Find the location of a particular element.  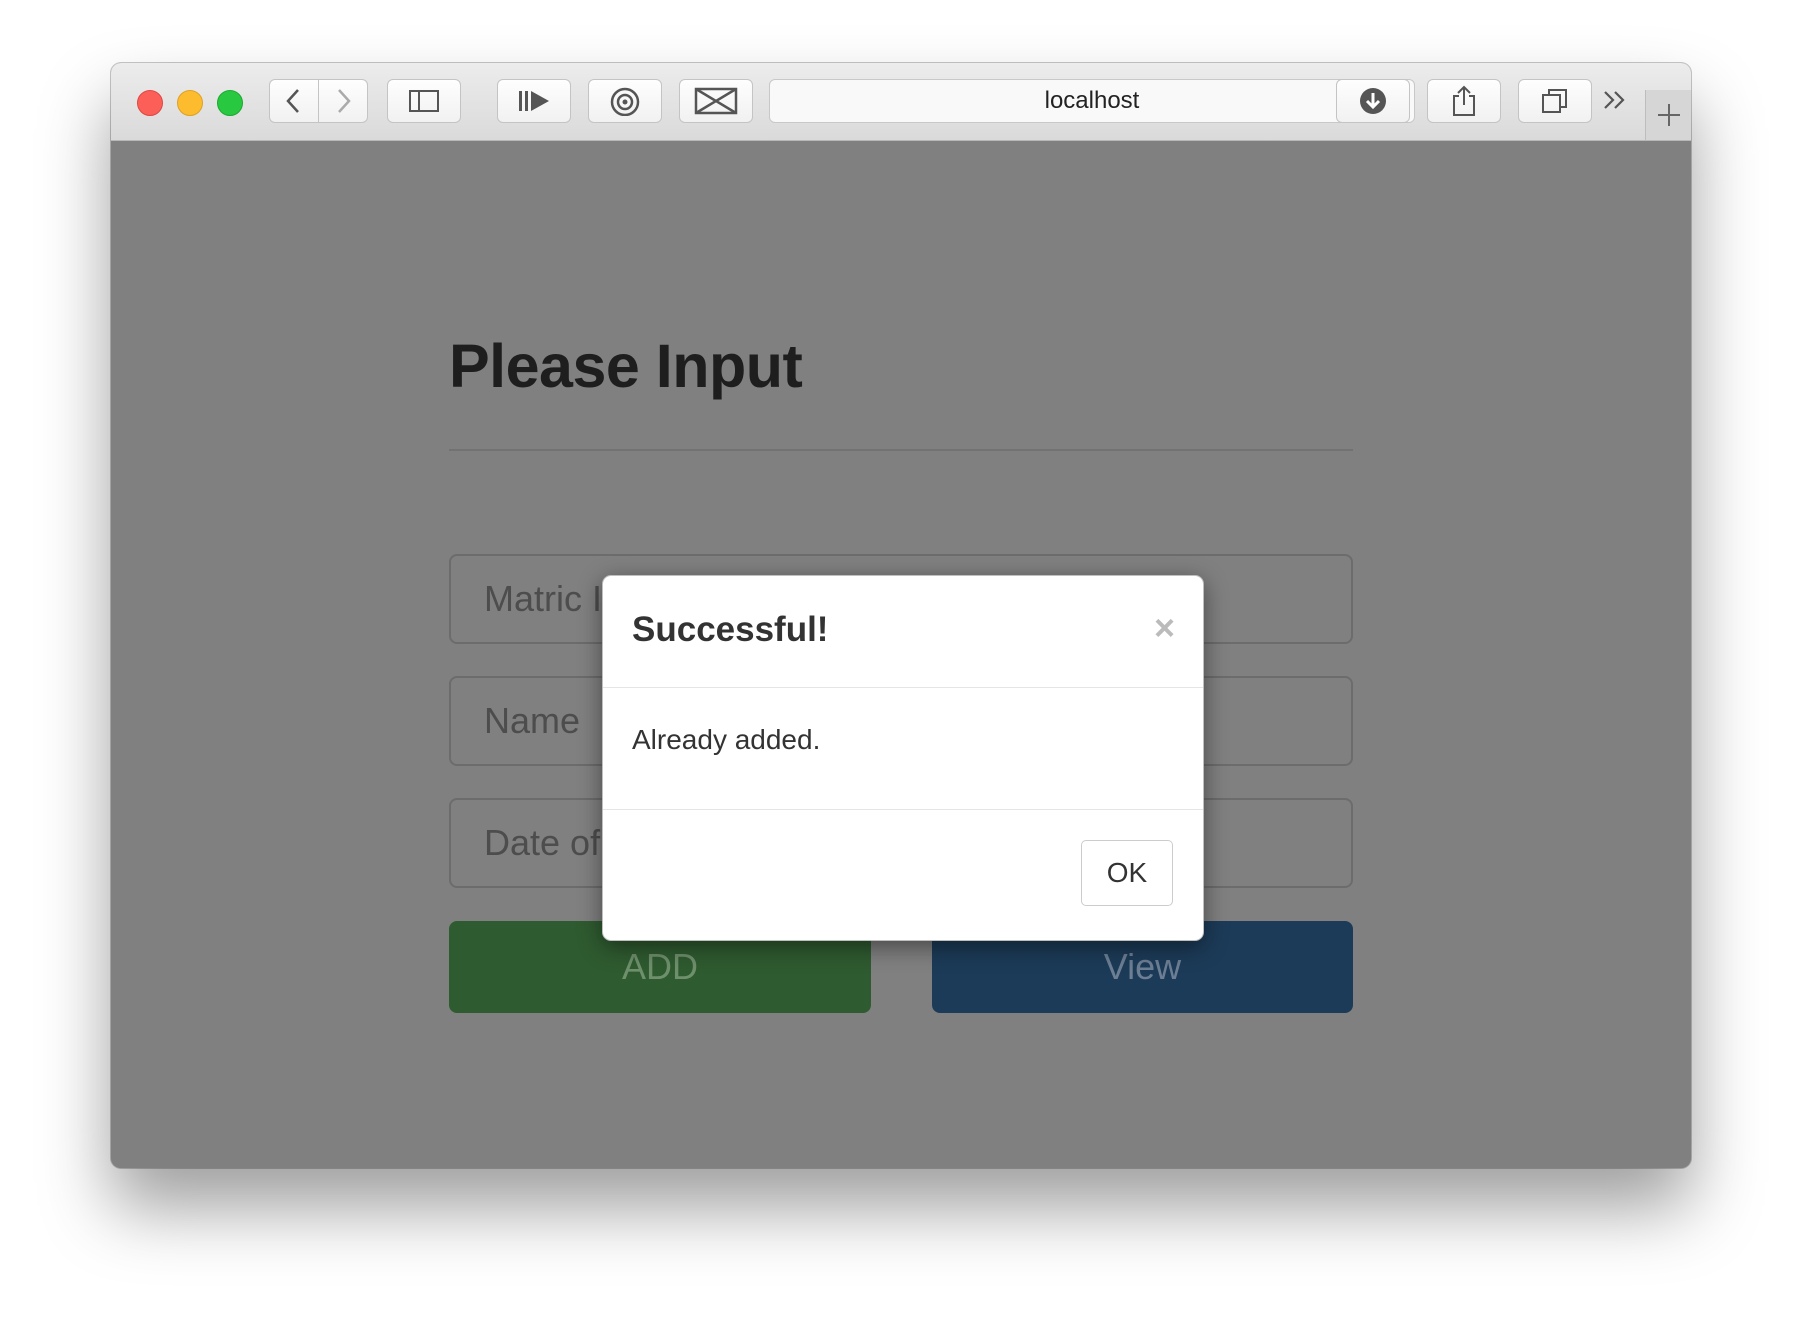

forward-button is located at coordinates (343, 101).